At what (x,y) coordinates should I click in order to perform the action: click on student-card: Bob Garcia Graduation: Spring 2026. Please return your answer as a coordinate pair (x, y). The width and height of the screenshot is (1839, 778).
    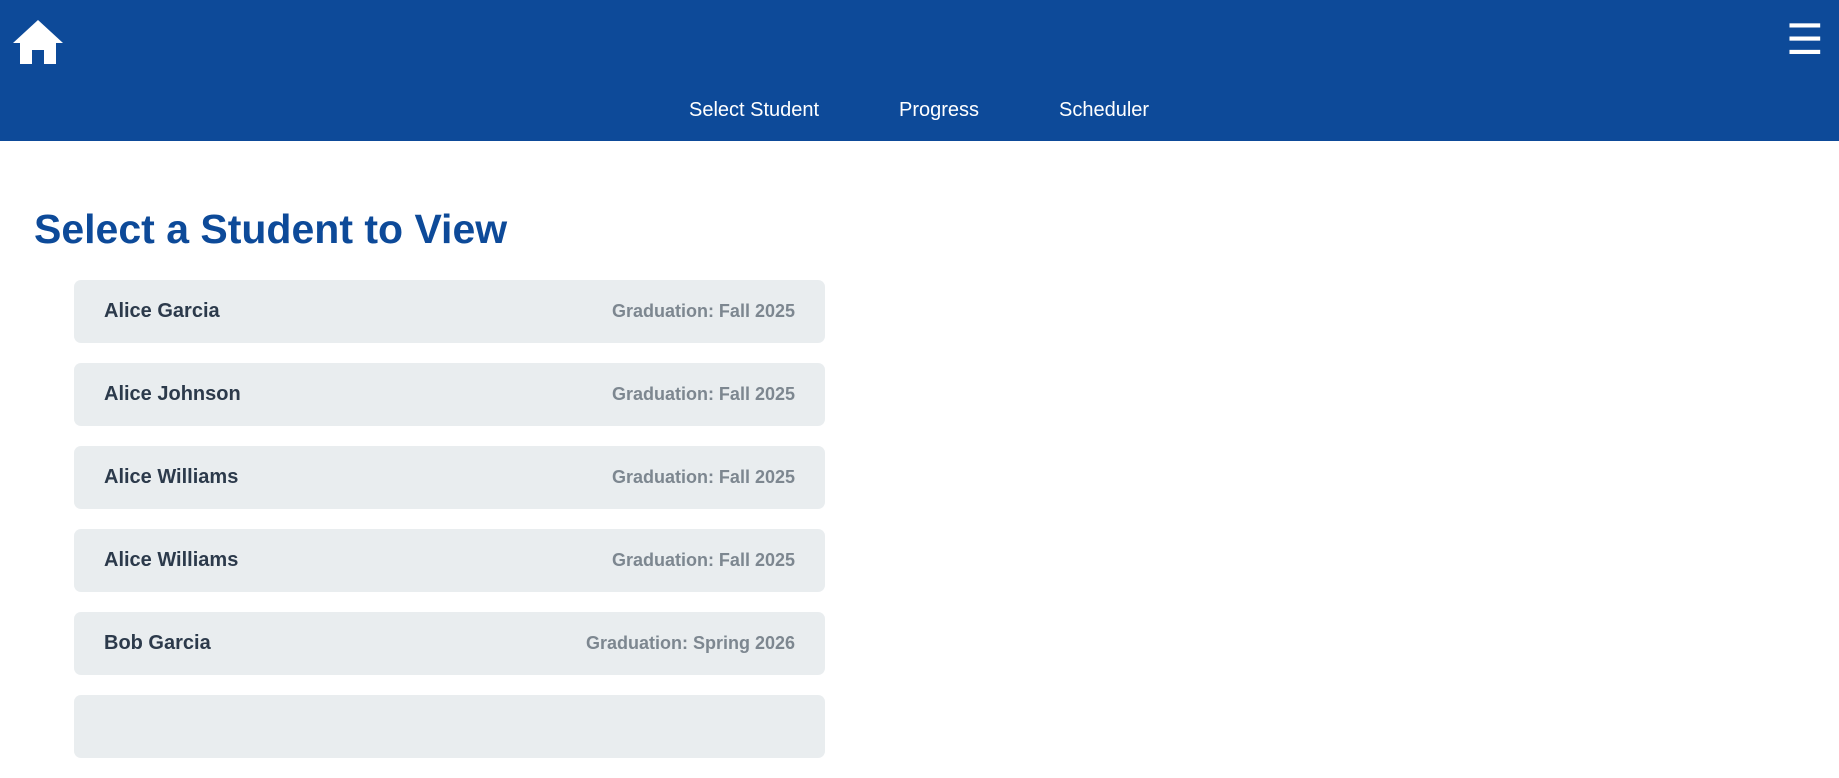
    Looking at the image, I should click on (449, 643).